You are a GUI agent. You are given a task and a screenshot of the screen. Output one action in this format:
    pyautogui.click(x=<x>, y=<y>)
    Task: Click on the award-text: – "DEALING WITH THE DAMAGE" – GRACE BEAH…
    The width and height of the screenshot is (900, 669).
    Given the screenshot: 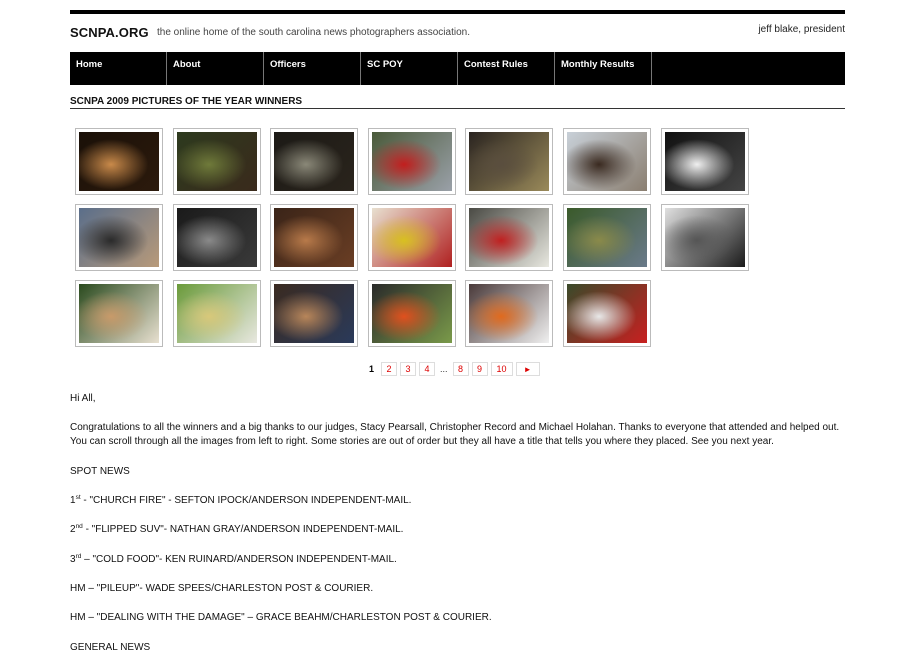 What is the action you would take?
    pyautogui.click(x=288, y=617)
    